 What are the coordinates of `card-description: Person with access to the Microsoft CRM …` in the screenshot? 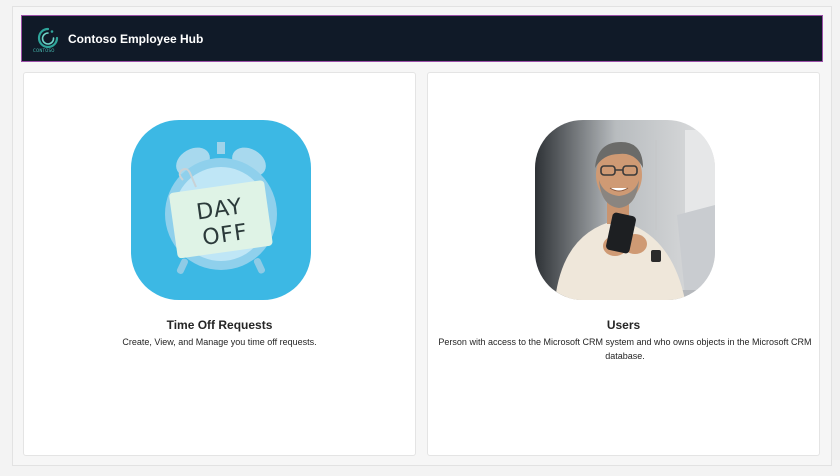 It's located at (625, 349).